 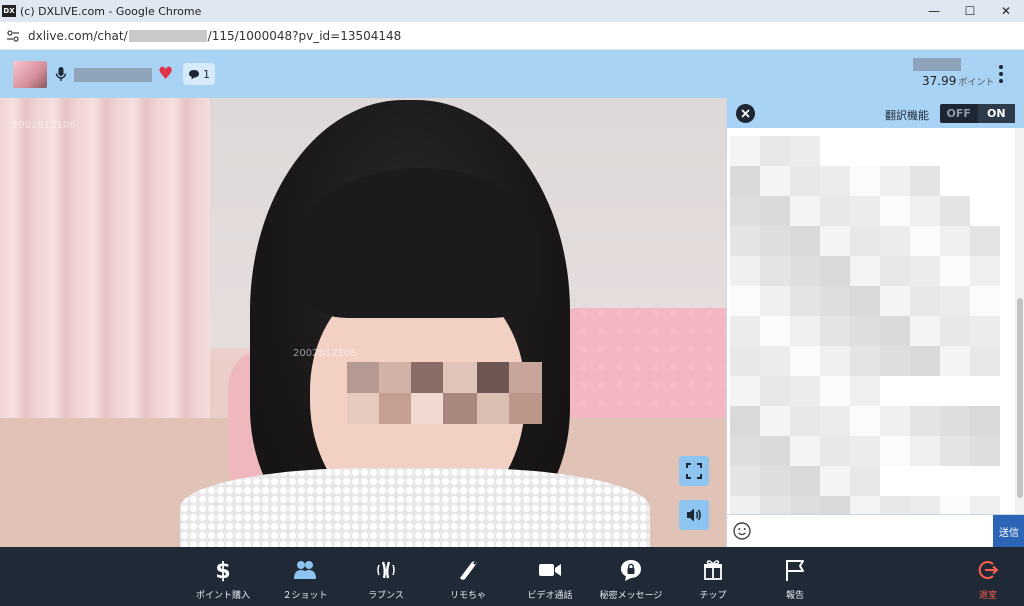 I want to click on toolbar-lovense: ラブンス, so click(x=386, y=576).